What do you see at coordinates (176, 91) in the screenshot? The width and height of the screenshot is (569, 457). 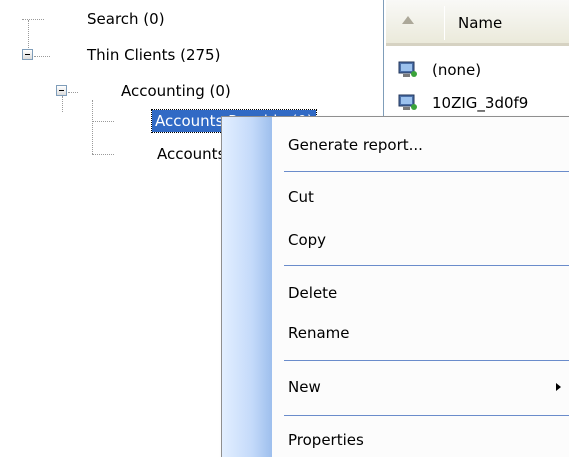 I see `tree-item-label: Accounting (0)` at bounding box center [176, 91].